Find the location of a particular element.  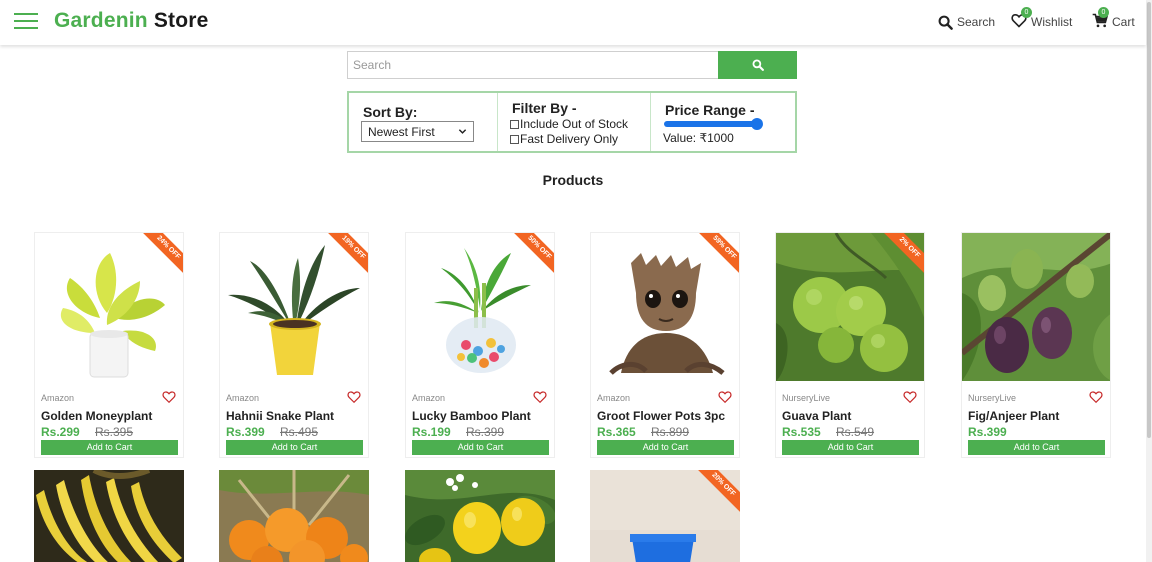

nav-search-label: Search is located at coordinates (976, 22).